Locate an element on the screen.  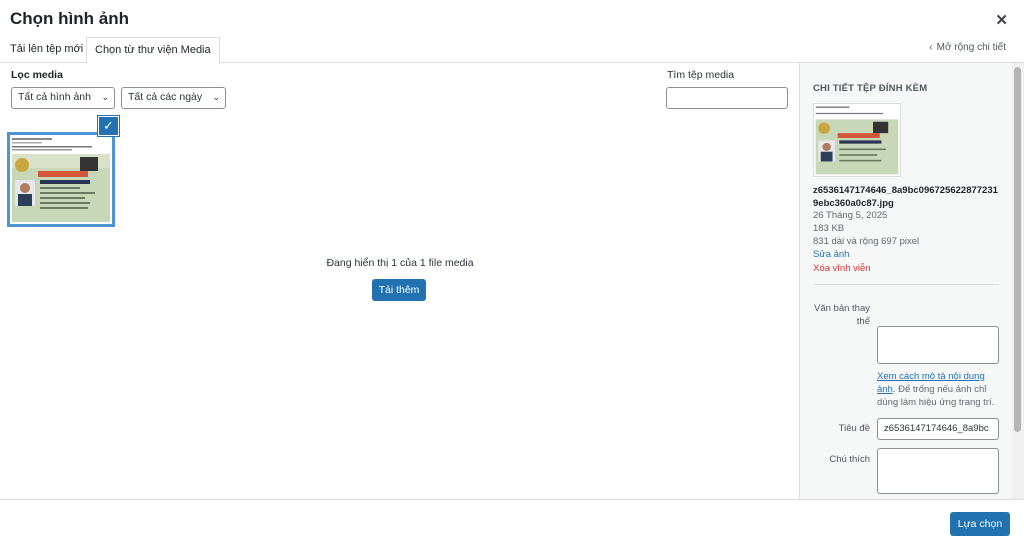
dialog-title: Chọn hình ảnh is located at coordinates (69, 18).